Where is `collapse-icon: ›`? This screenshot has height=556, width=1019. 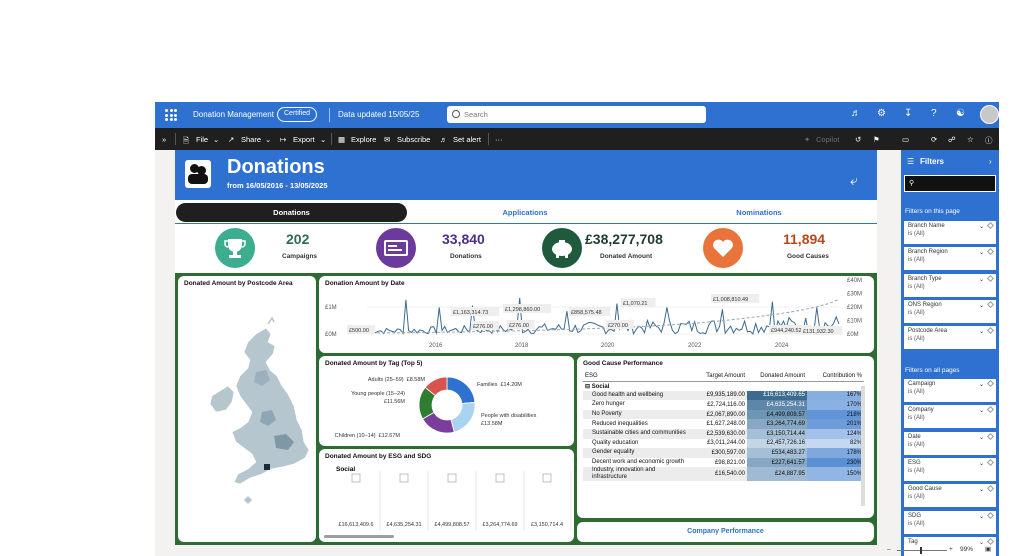 collapse-icon: › is located at coordinates (990, 161).